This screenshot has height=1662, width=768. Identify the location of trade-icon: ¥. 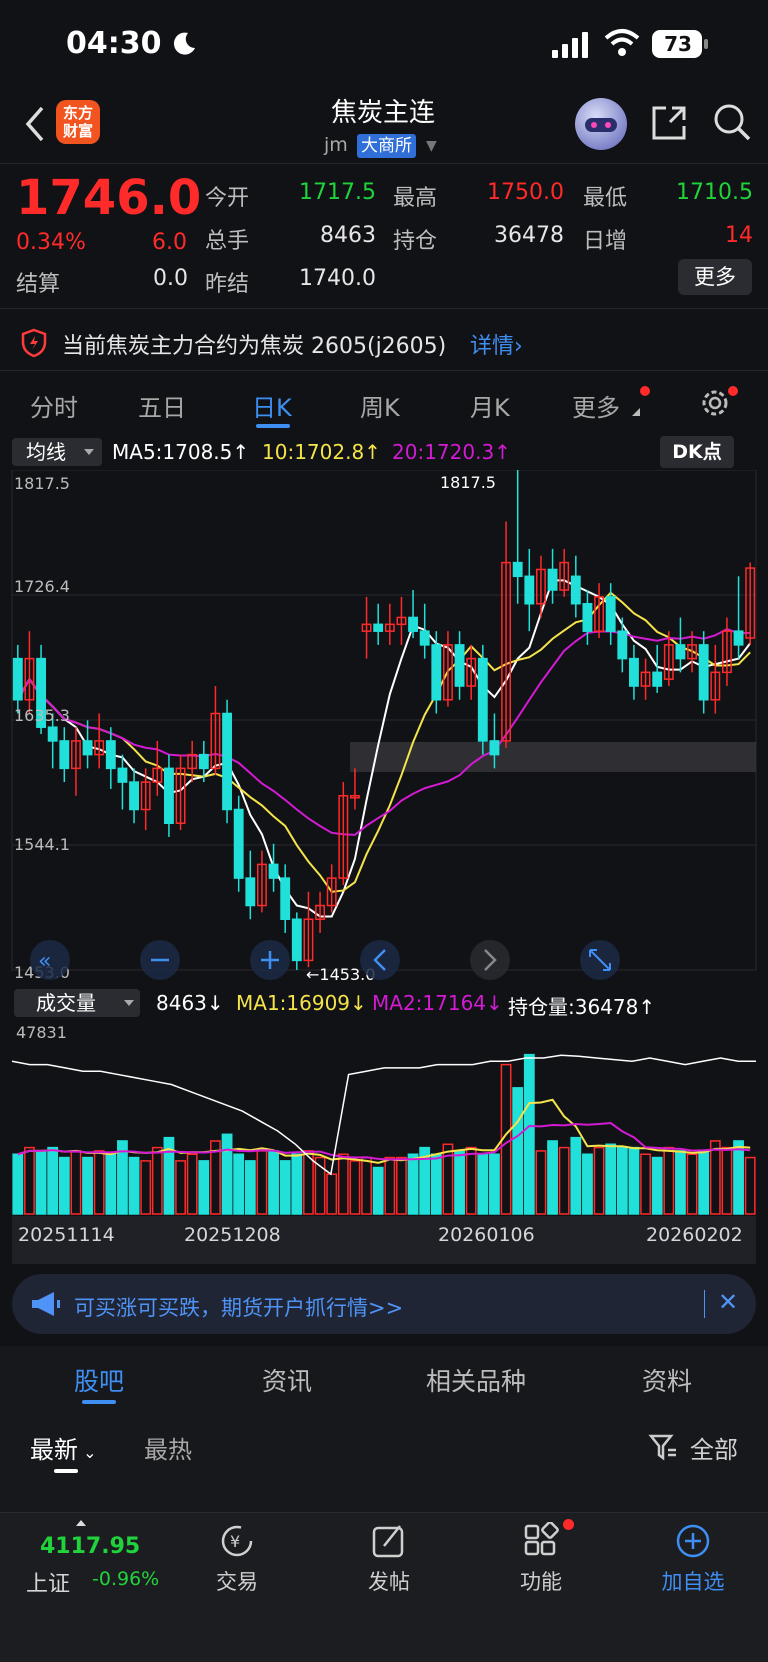
(237, 1541).